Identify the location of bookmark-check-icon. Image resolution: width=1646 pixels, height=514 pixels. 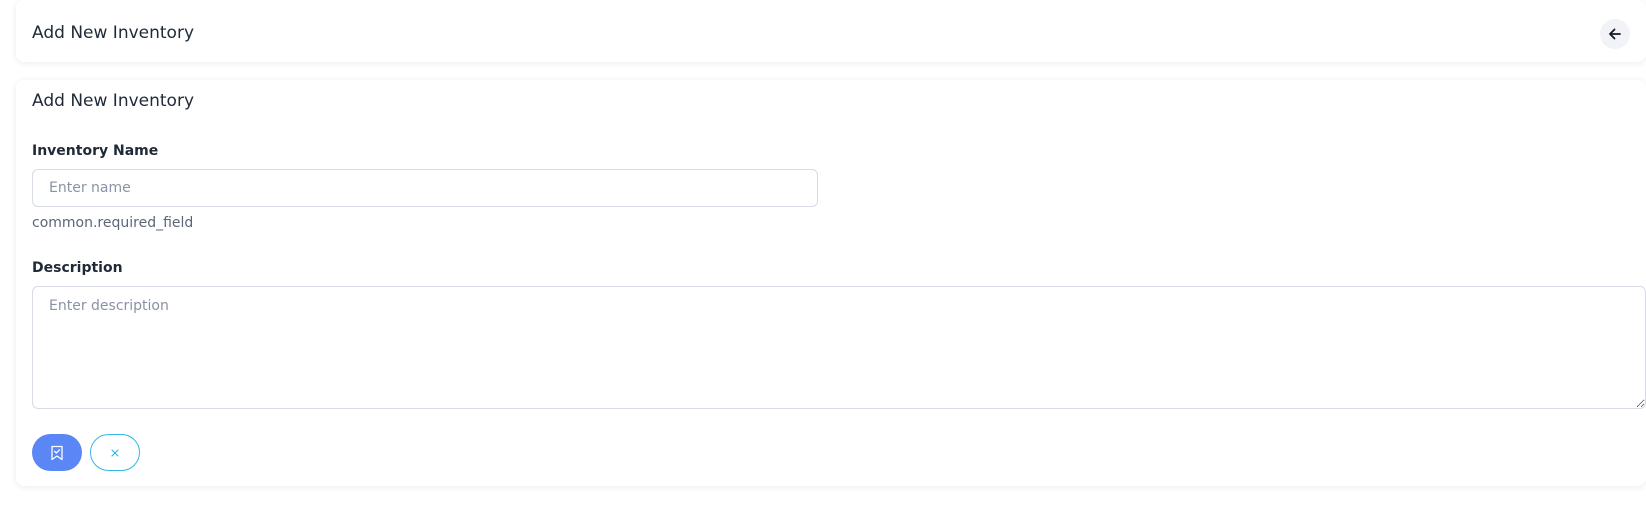
(57, 453).